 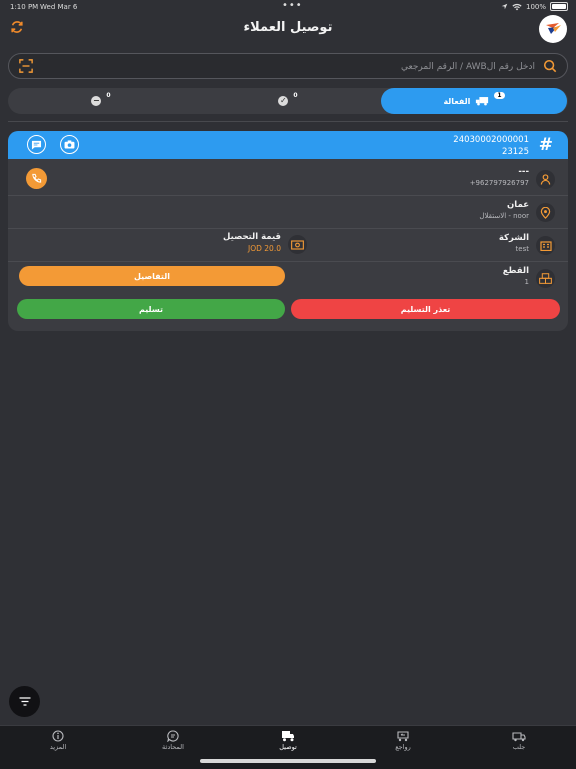 What do you see at coordinates (152, 276) in the screenshot?
I see `details-button: التفاصيل` at bounding box center [152, 276].